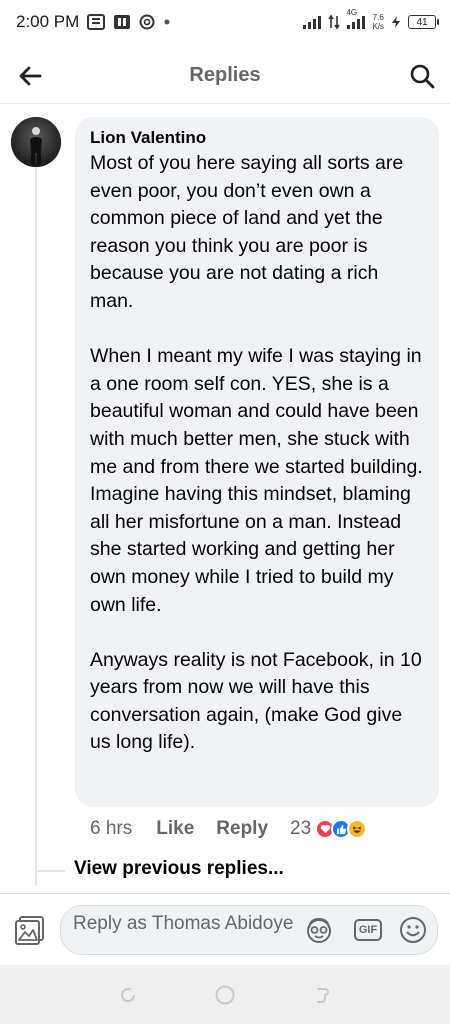 This screenshot has width=450, height=1024. What do you see at coordinates (300, 829) in the screenshot?
I see `reaction-count: 23` at bounding box center [300, 829].